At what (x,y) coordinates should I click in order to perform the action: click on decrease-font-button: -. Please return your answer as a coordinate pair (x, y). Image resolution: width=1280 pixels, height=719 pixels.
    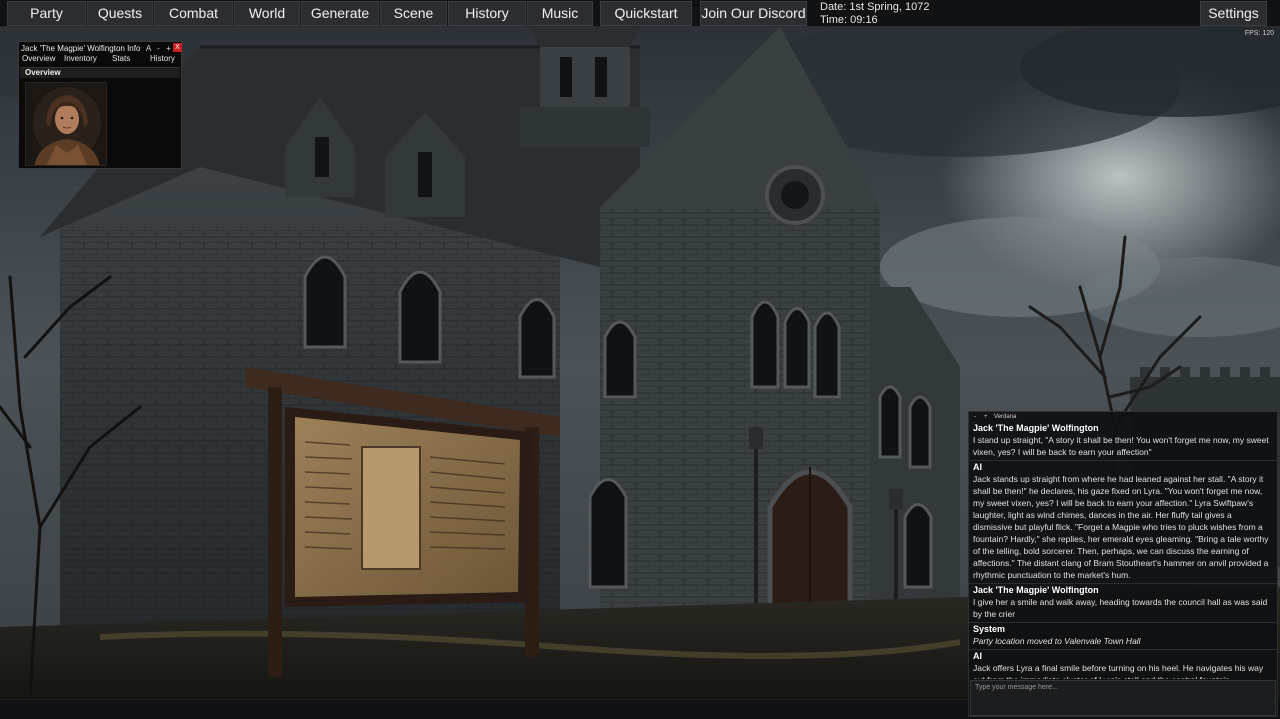
    Looking at the image, I should click on (975, 417).